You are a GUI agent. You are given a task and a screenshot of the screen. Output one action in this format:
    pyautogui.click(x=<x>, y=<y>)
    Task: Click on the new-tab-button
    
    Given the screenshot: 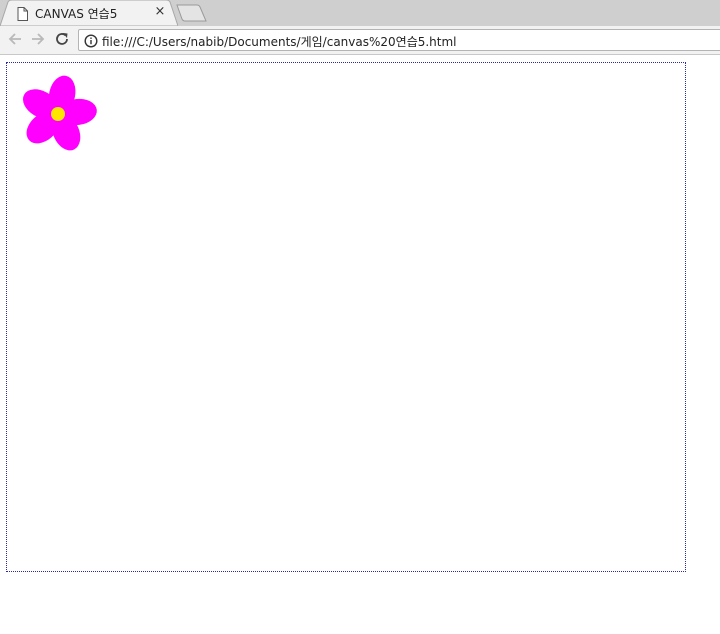 What is the action you would take?
    pyautogui.click(x=192, y=13)
    